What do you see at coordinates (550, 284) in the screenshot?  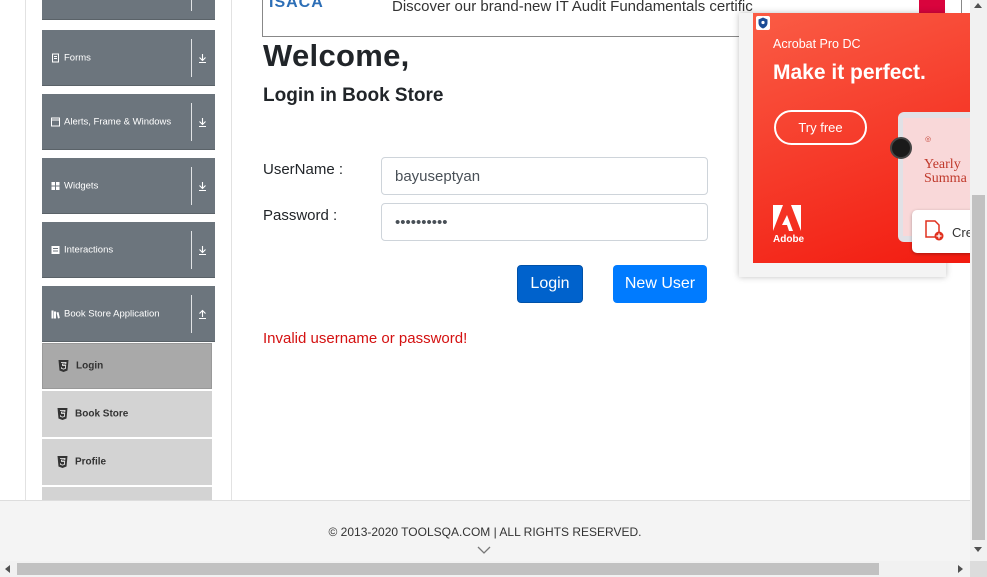 I see `login-button: Login` at bounding box center [550, 284].